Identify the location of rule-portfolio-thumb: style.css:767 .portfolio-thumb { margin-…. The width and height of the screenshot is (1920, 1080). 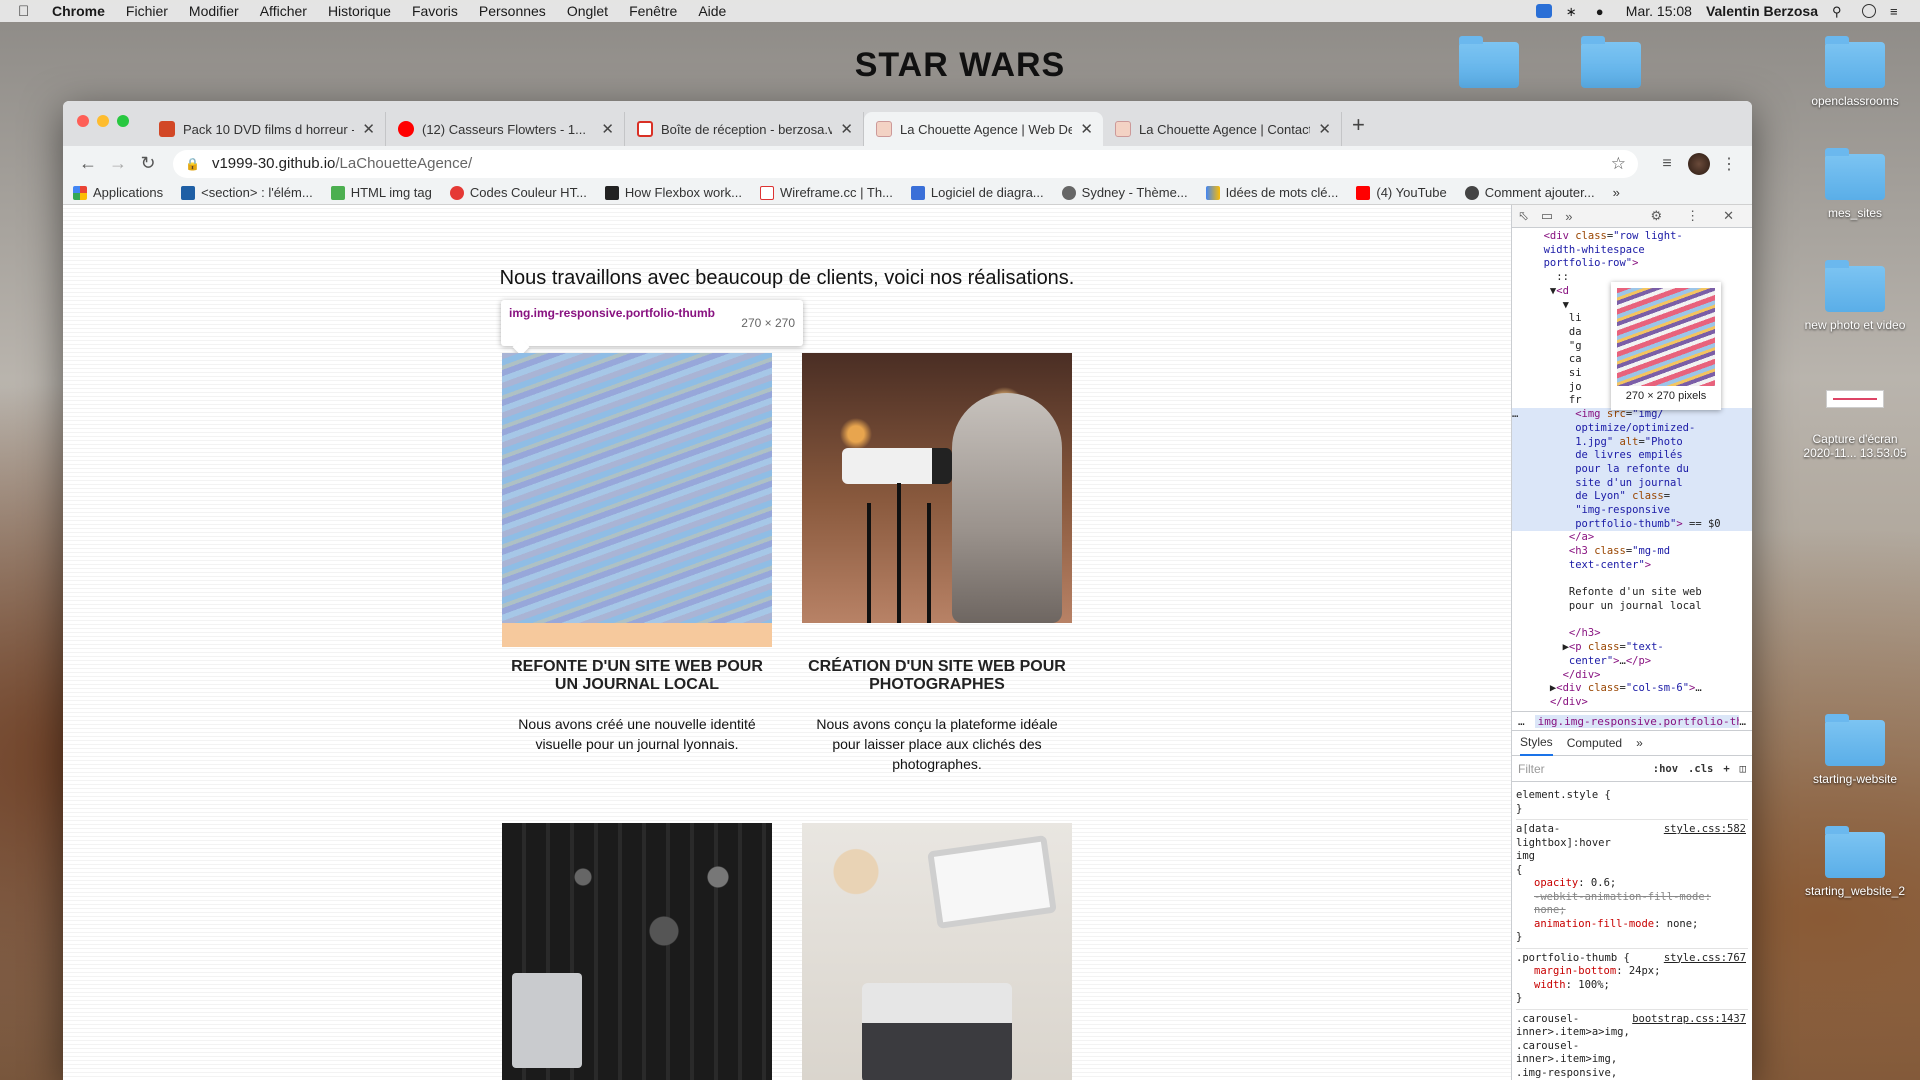
(1632, 979).